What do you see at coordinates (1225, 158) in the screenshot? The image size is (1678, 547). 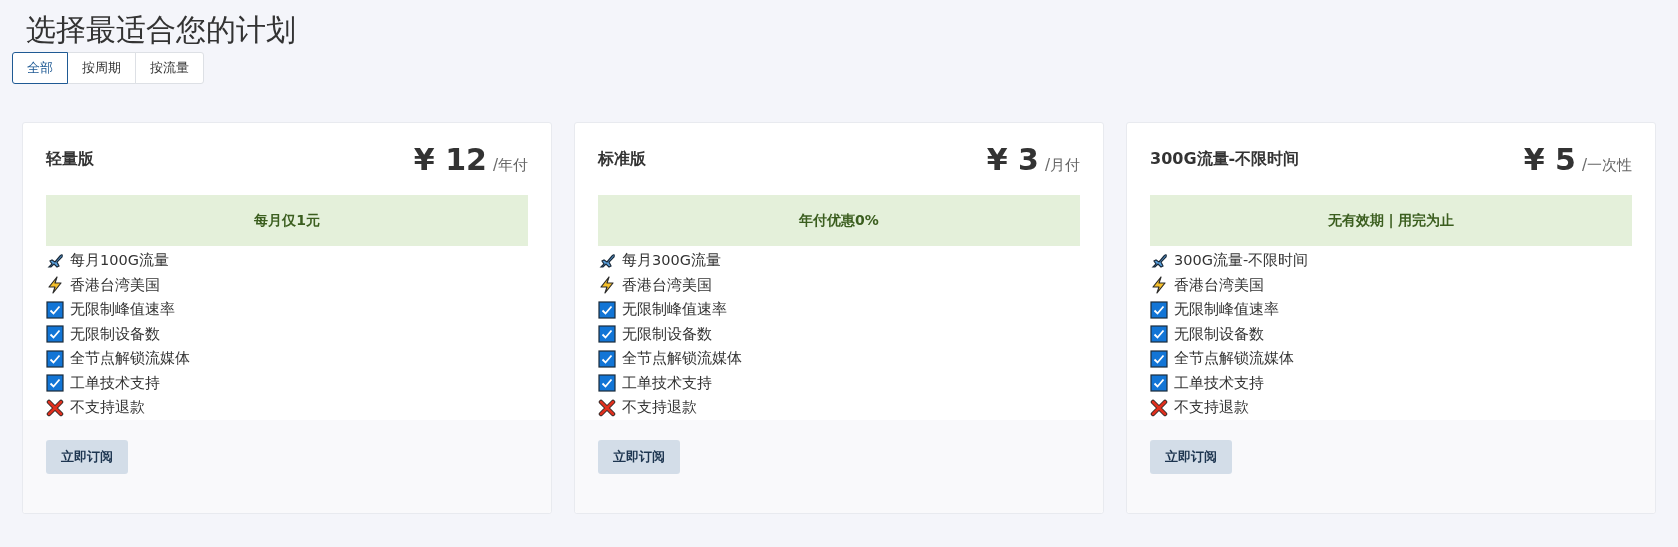 I see `plan-name: 300G流量-不限时间` at bounding box center [1225, 158].